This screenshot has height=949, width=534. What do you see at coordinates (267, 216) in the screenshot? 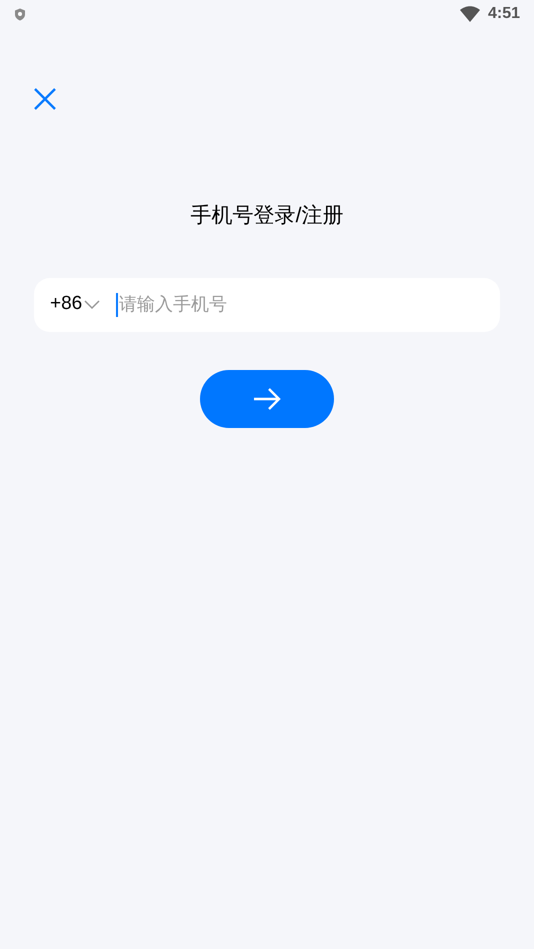
I see `page-title: 手机号登录/注册` at bounding box center [267, 216].